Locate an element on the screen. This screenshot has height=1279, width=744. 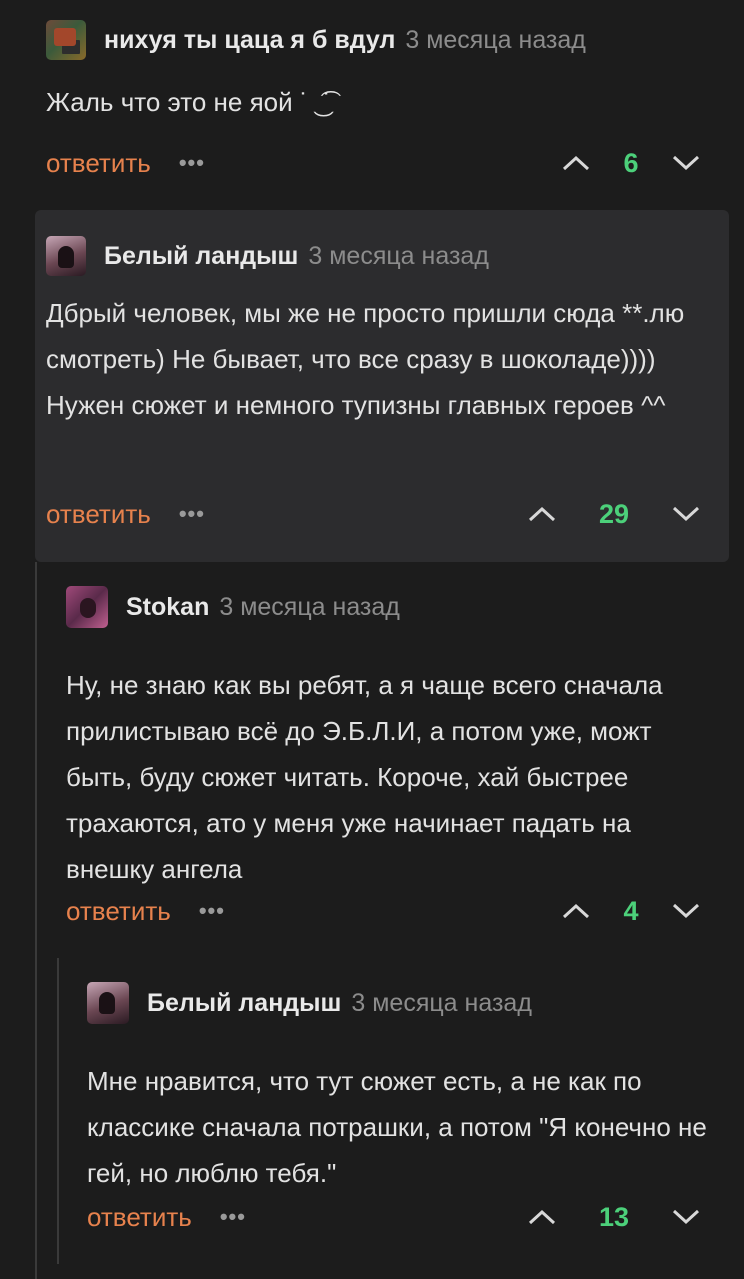
comment-actions: ответить ••• 6 is located at coordinates (376, 163).